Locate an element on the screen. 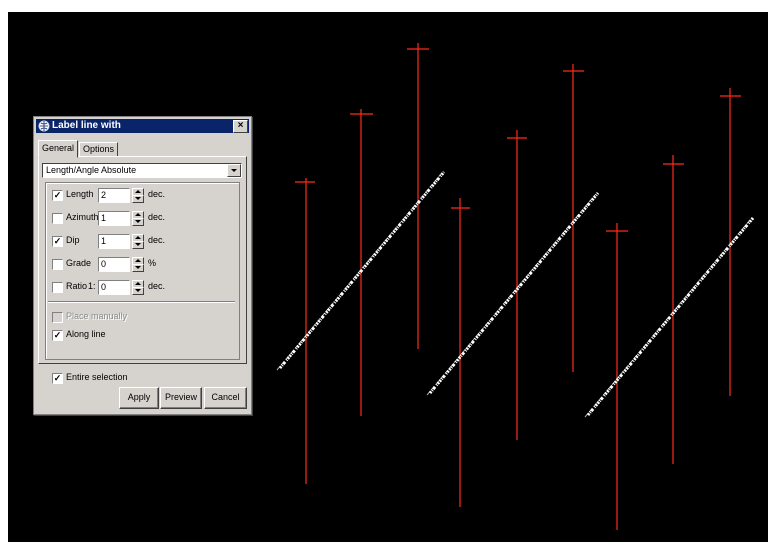 The image size is (775, 550). azimuth-unit: dec. is located at coordinates (157, 217).